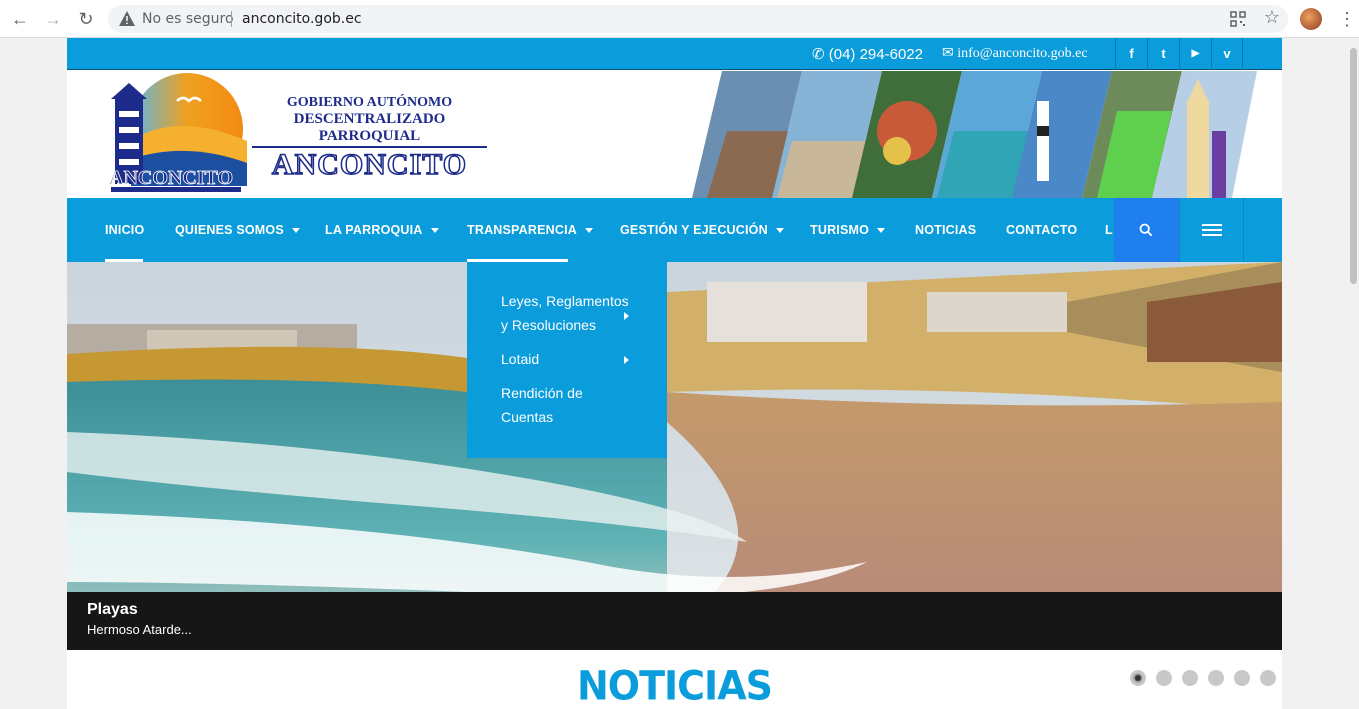 Image resolution: width=1359 pixels, height=709 pixels. What do you see at coordinates (127, 18) in the screenshot?
I see `warning-icon` at bounding box center [127, 18].